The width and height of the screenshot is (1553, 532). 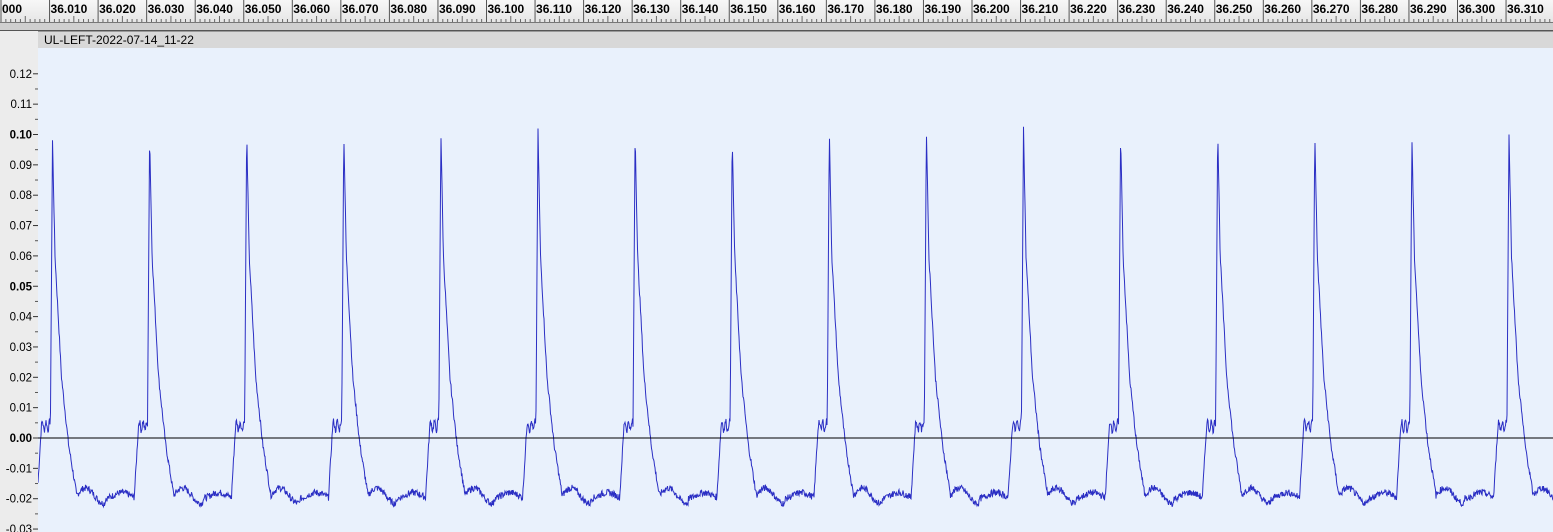 What do you see at coordinates (776, 27) in the screenshot?
I see `ruler-separator` at bounding box center [776, 27].